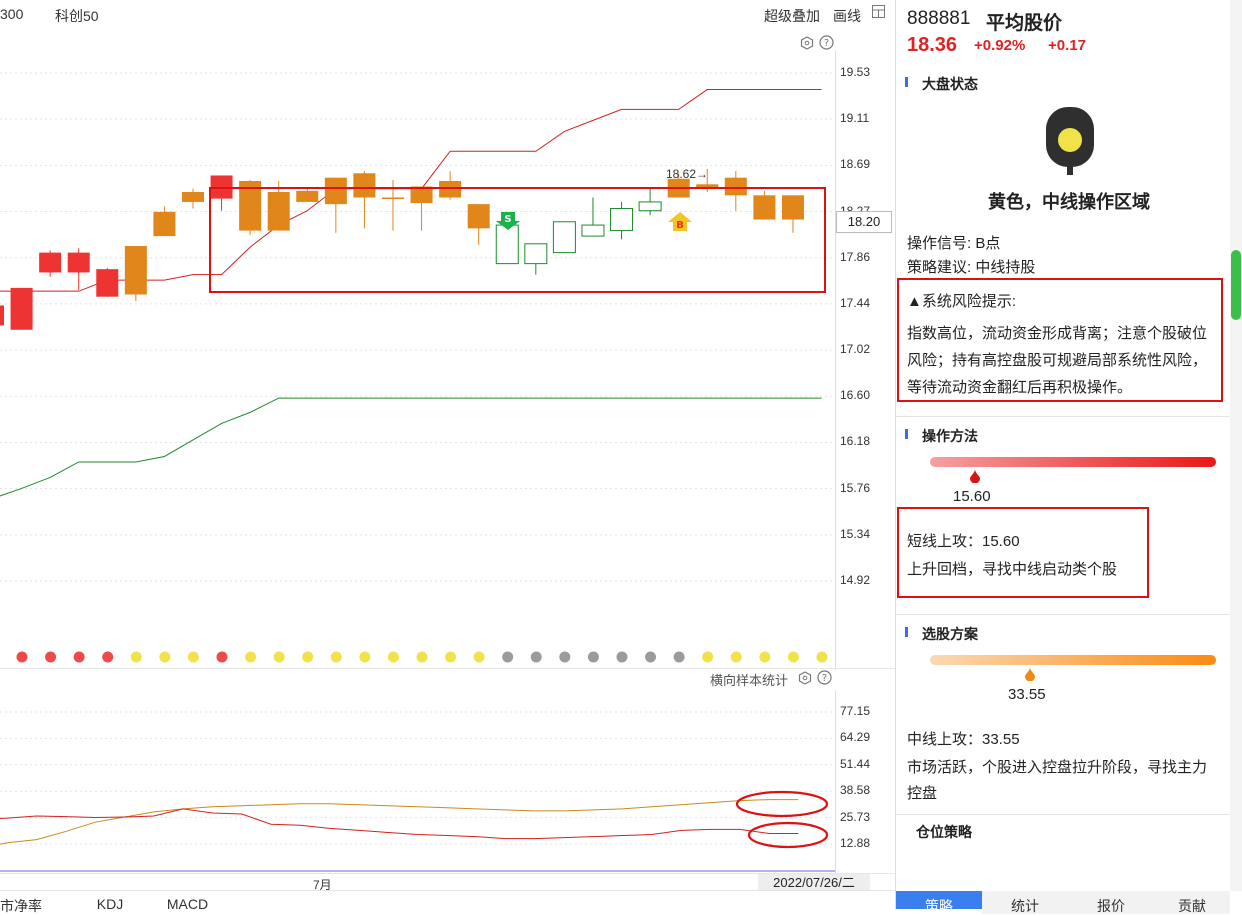 The width and height of the screenshot is (1242, 916). I want to click on annotation-box-range, so click(517, 240).